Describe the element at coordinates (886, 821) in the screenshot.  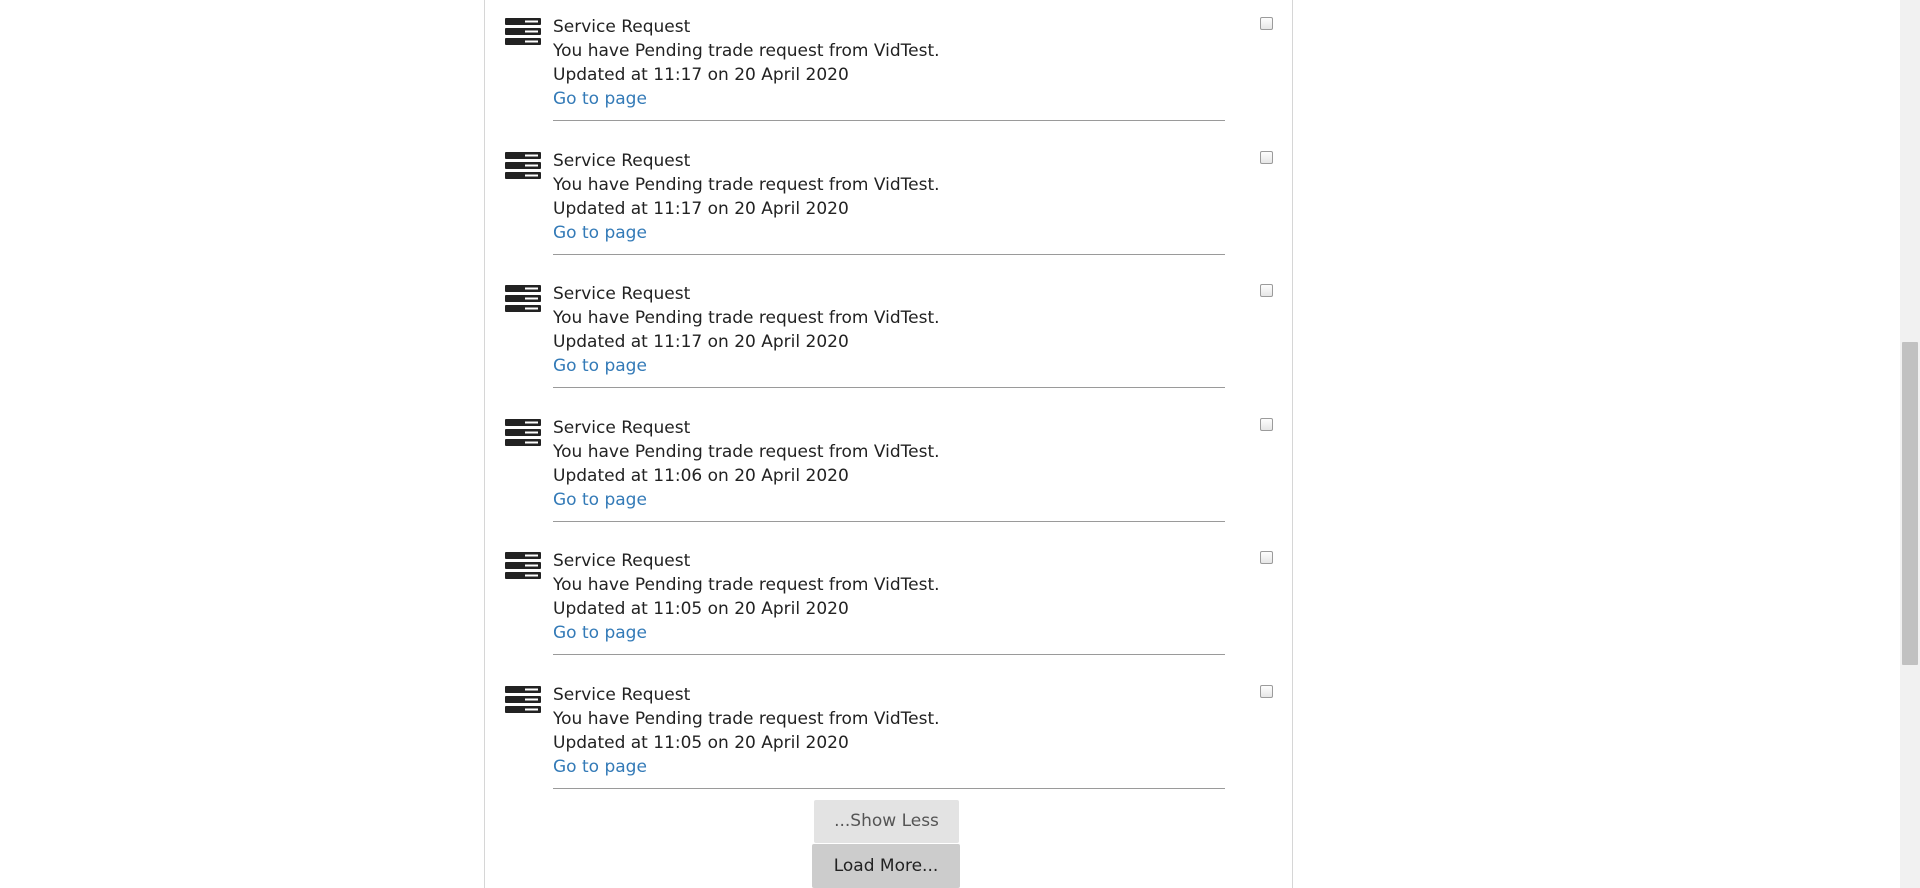
I see `show-less-button: ...Show Less` at that location.